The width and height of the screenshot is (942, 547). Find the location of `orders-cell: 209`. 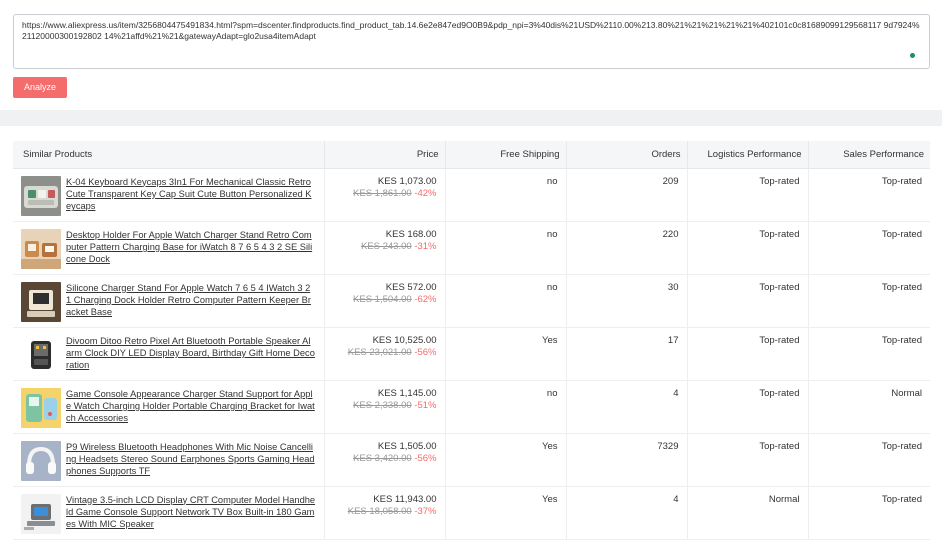

orders-cell: 209 is located at coordinates (627, 195).